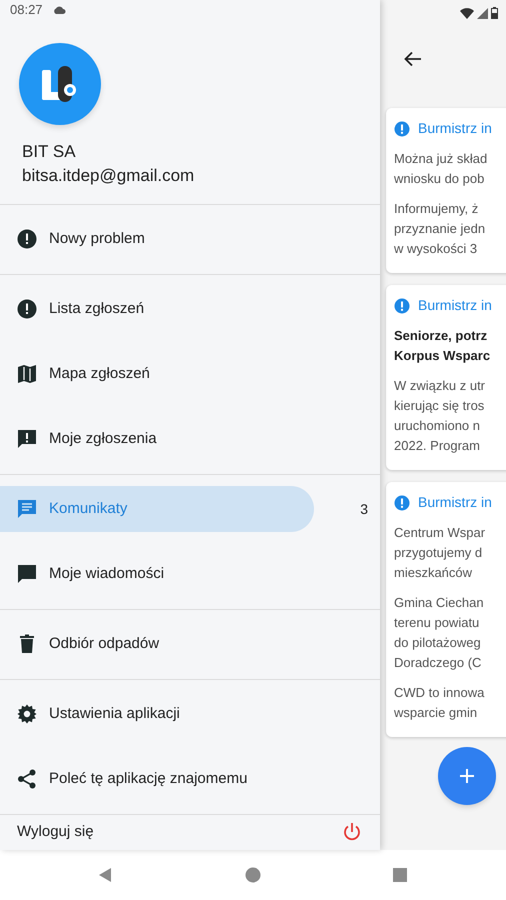  Describe the element at coordinates (106, 574) in the screenshot. I see `menu-label: Moje wiadomości` at that location.